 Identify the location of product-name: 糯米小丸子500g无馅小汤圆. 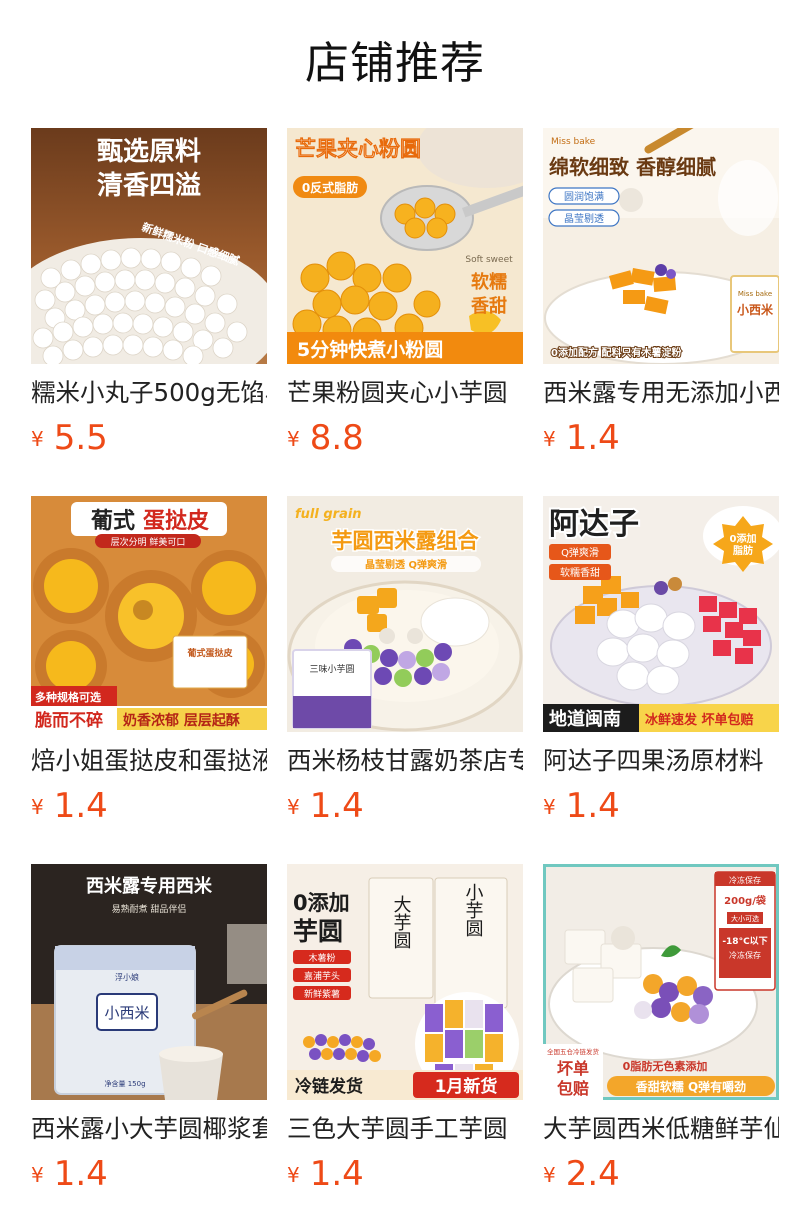
(149, 393).